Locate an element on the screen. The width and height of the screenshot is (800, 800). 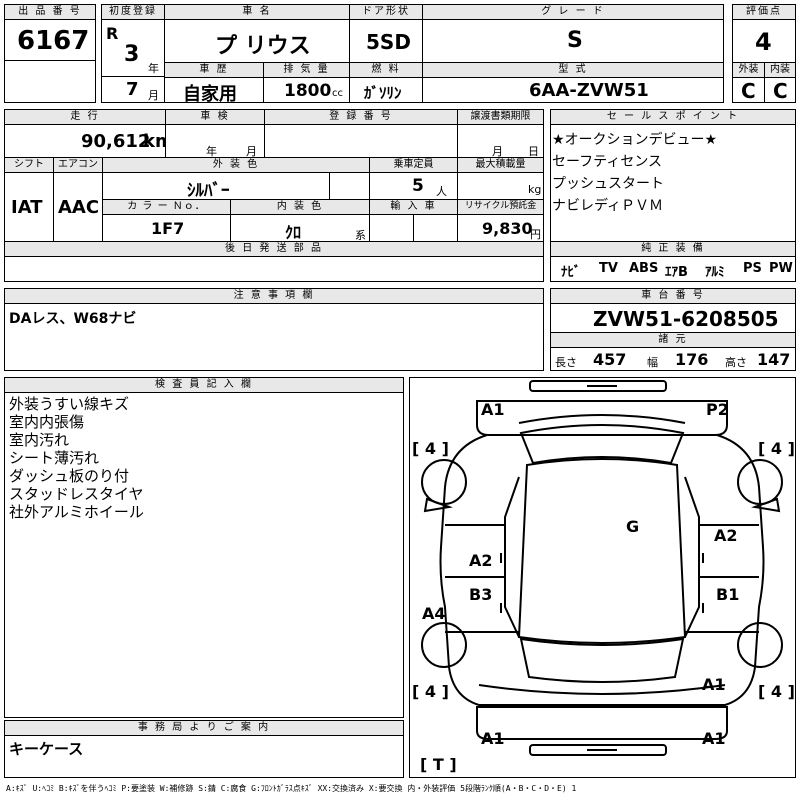
capacity-cell: 5 人 is located at coordinates (413, 186).